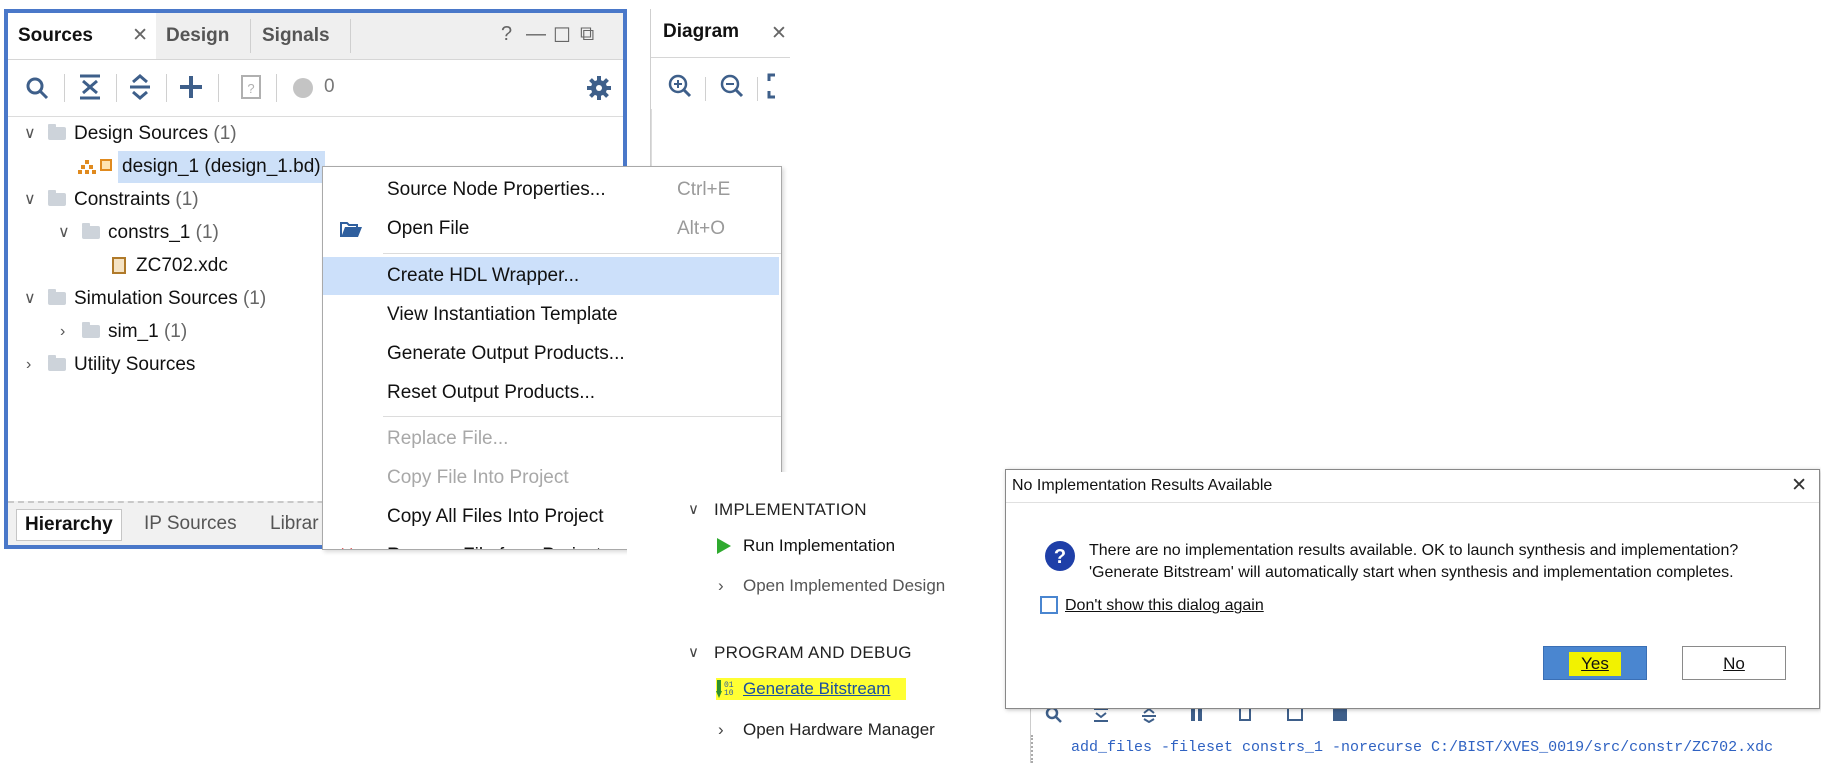  I want to click on flow-item-label: Run Implementation, so click(819, 545).